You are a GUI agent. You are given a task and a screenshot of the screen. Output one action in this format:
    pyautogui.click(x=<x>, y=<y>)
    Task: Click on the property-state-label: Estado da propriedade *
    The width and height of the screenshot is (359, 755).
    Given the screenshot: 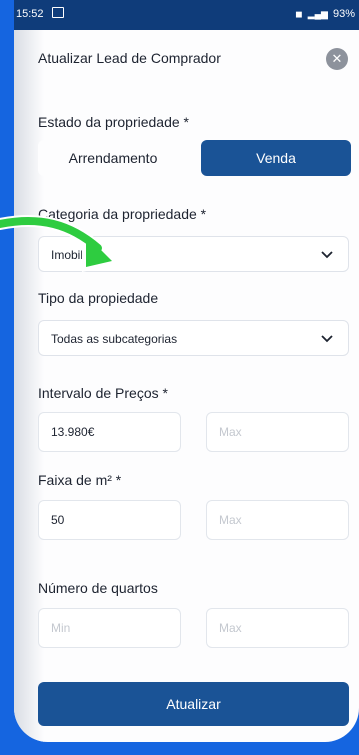 What is the action you would take?
    pyautogui.click(x=113, y=122)
    